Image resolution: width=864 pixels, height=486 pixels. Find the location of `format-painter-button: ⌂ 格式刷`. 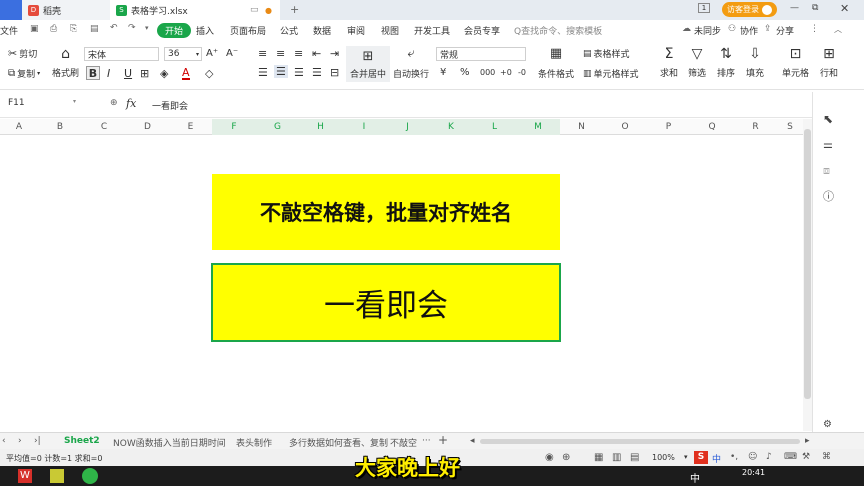

format-painter-button: ⌂ 格式刷 is located at coordinates (65, 62).